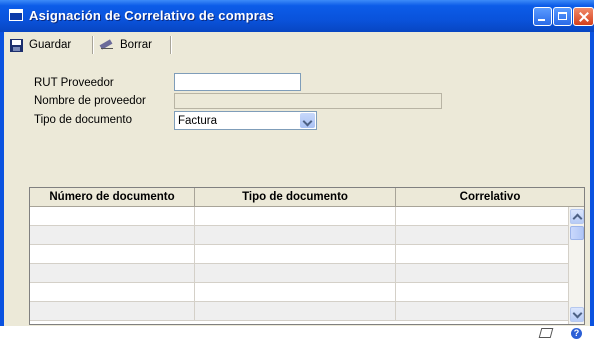  I want to click on eraser-icon, so click(106, 45).